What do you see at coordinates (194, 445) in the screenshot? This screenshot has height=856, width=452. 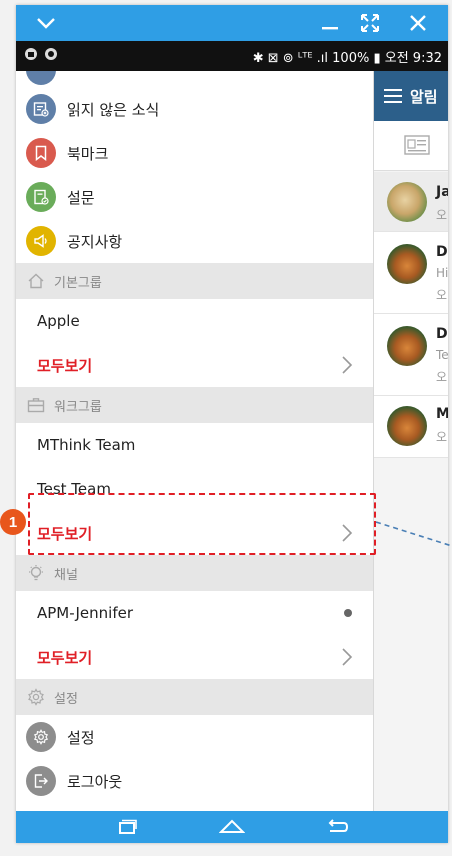 I see `group-item-mthink-team: MThink Team` at bounding box center [194, 445].